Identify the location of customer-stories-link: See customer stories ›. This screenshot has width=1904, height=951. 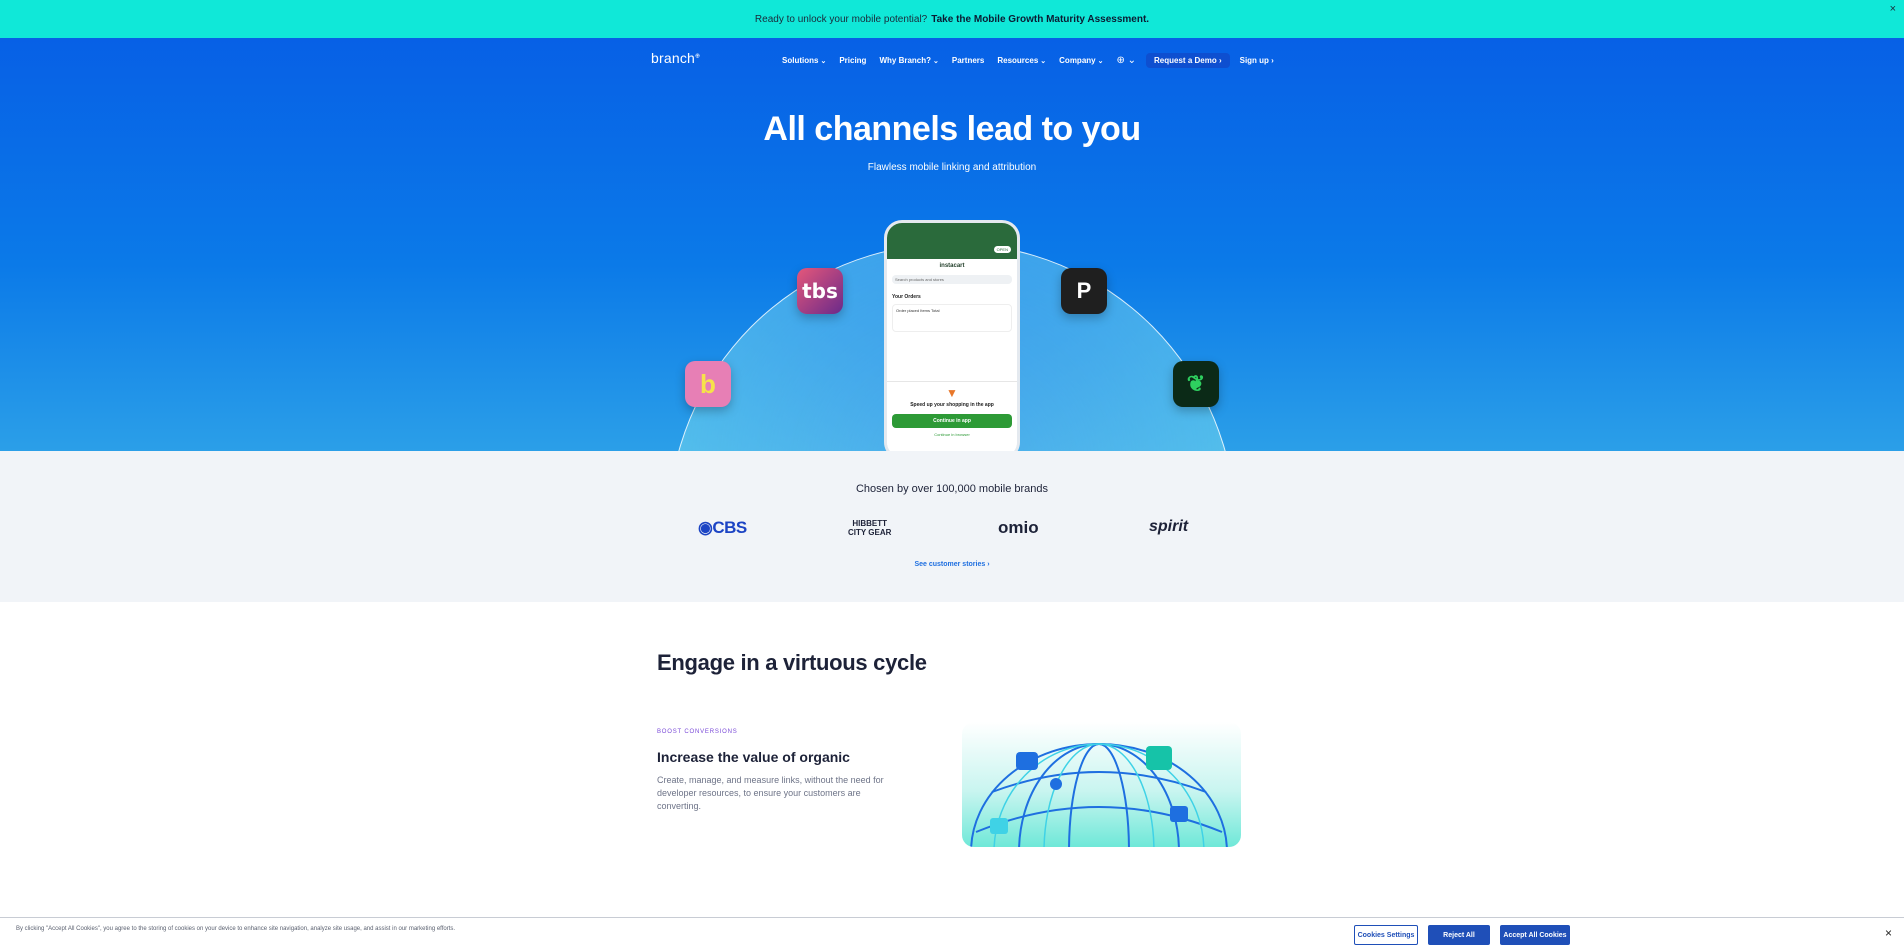
(952, 564).